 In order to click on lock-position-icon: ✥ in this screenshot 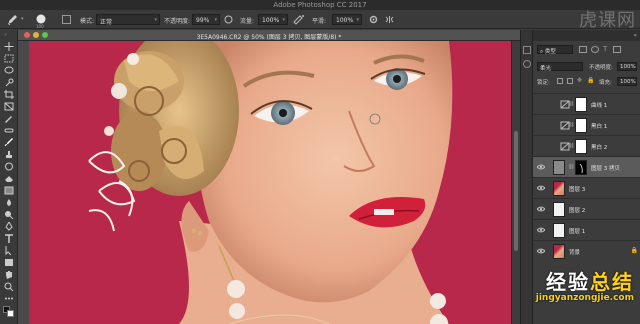, I will do `click(579, 80)`.